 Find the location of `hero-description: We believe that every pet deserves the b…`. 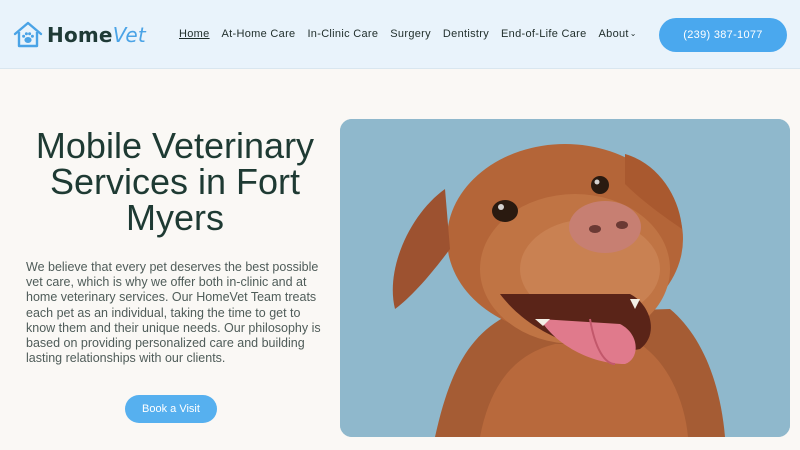

hero-description: We believe that every pet deserves the b… is located at coordinates (173, 313).